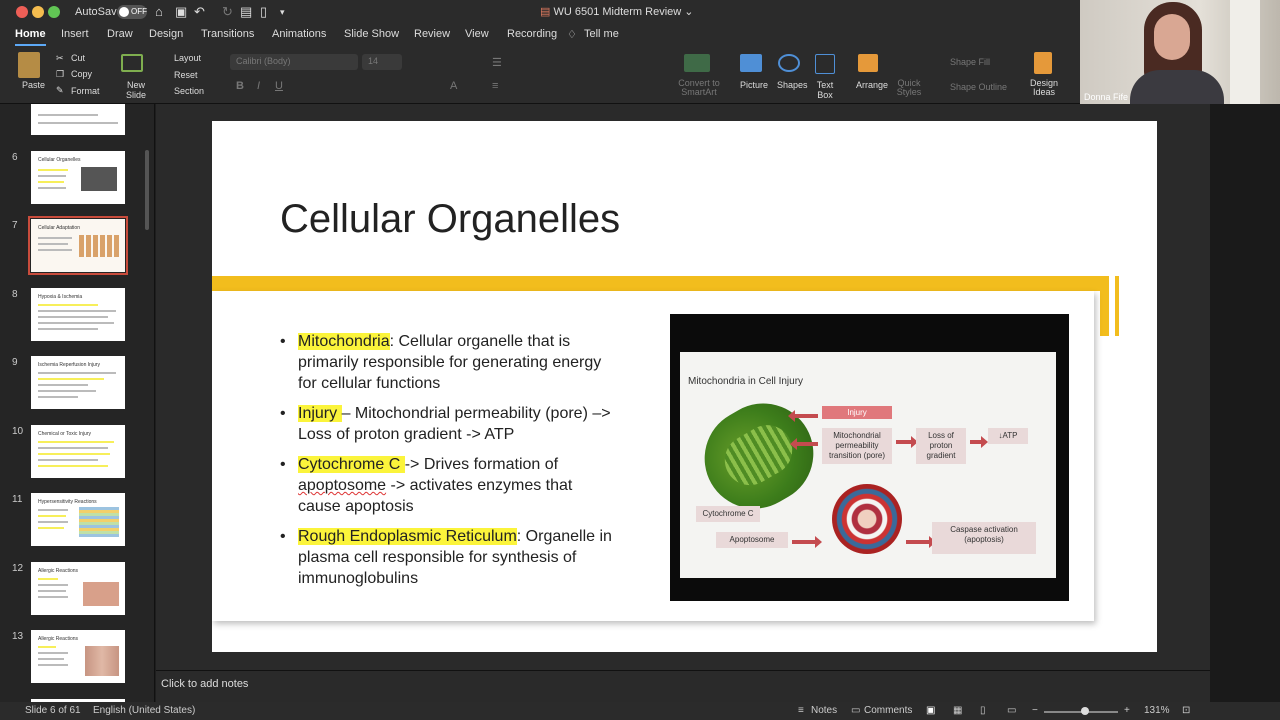 This screenshot has height=720, width=1280. I want to click on shape-fill-button: Shape Fill, so click(970, 62).